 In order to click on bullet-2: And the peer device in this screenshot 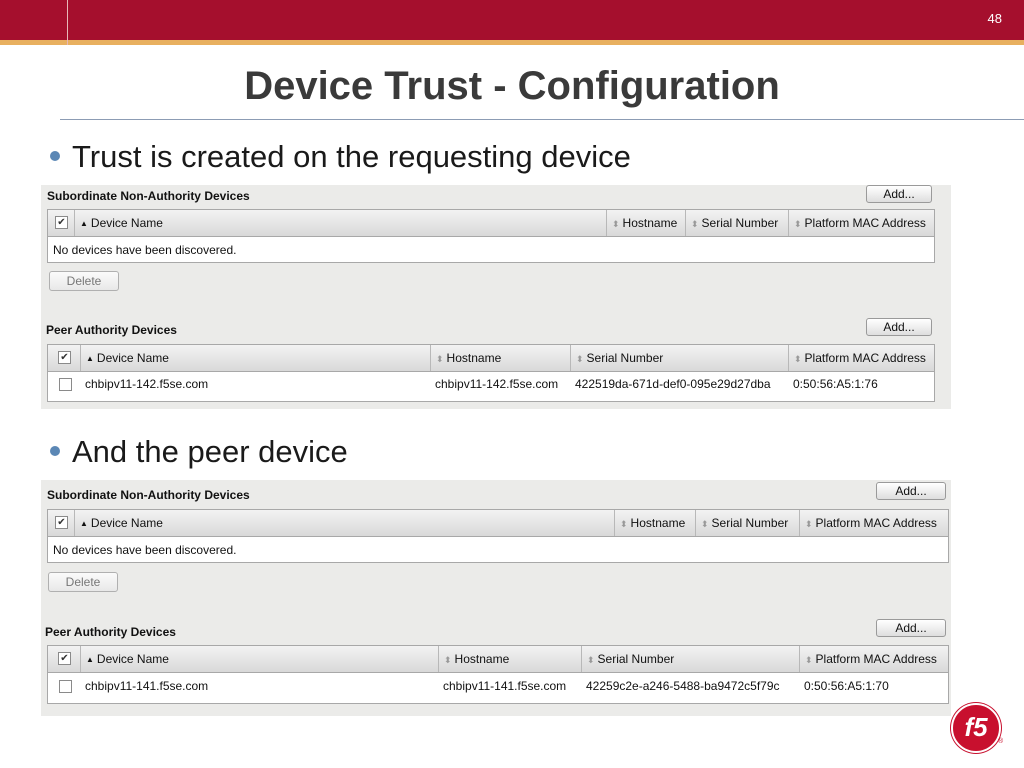, I will do `click(199, 452)`.